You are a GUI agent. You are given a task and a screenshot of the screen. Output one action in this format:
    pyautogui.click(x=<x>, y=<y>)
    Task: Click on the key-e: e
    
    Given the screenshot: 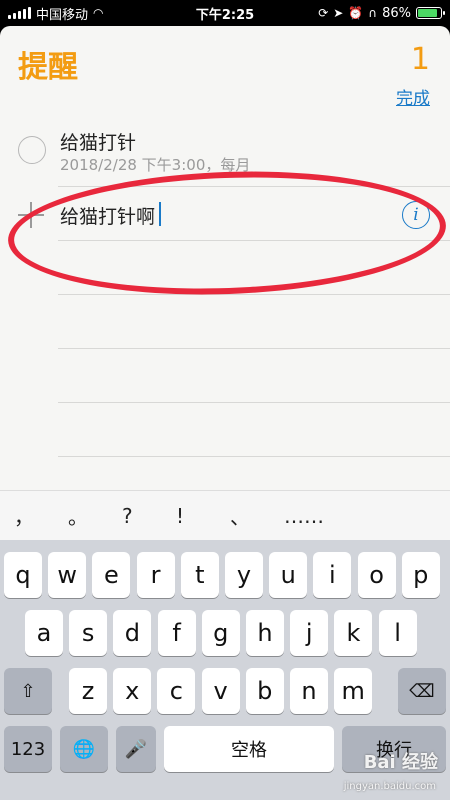 What is the action you would take?
    pyautogui.click(x=111, y=575)
    